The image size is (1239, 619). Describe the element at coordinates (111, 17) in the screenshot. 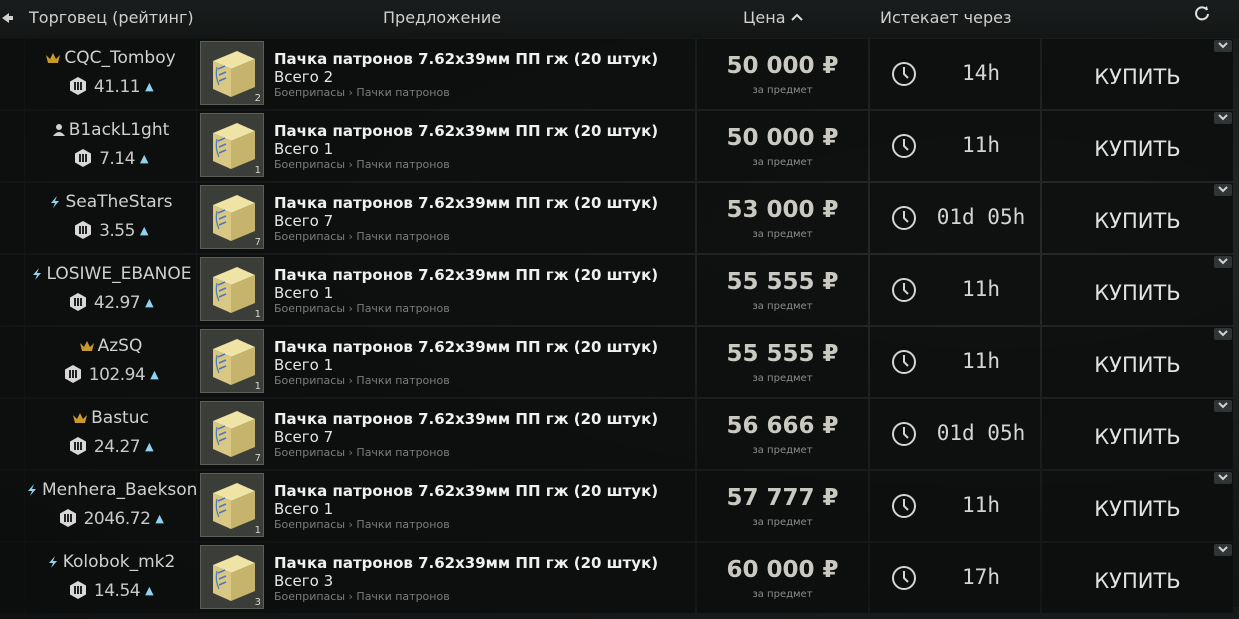

I see `header-trader-rating: Торговец (рейтинг)` at that location.